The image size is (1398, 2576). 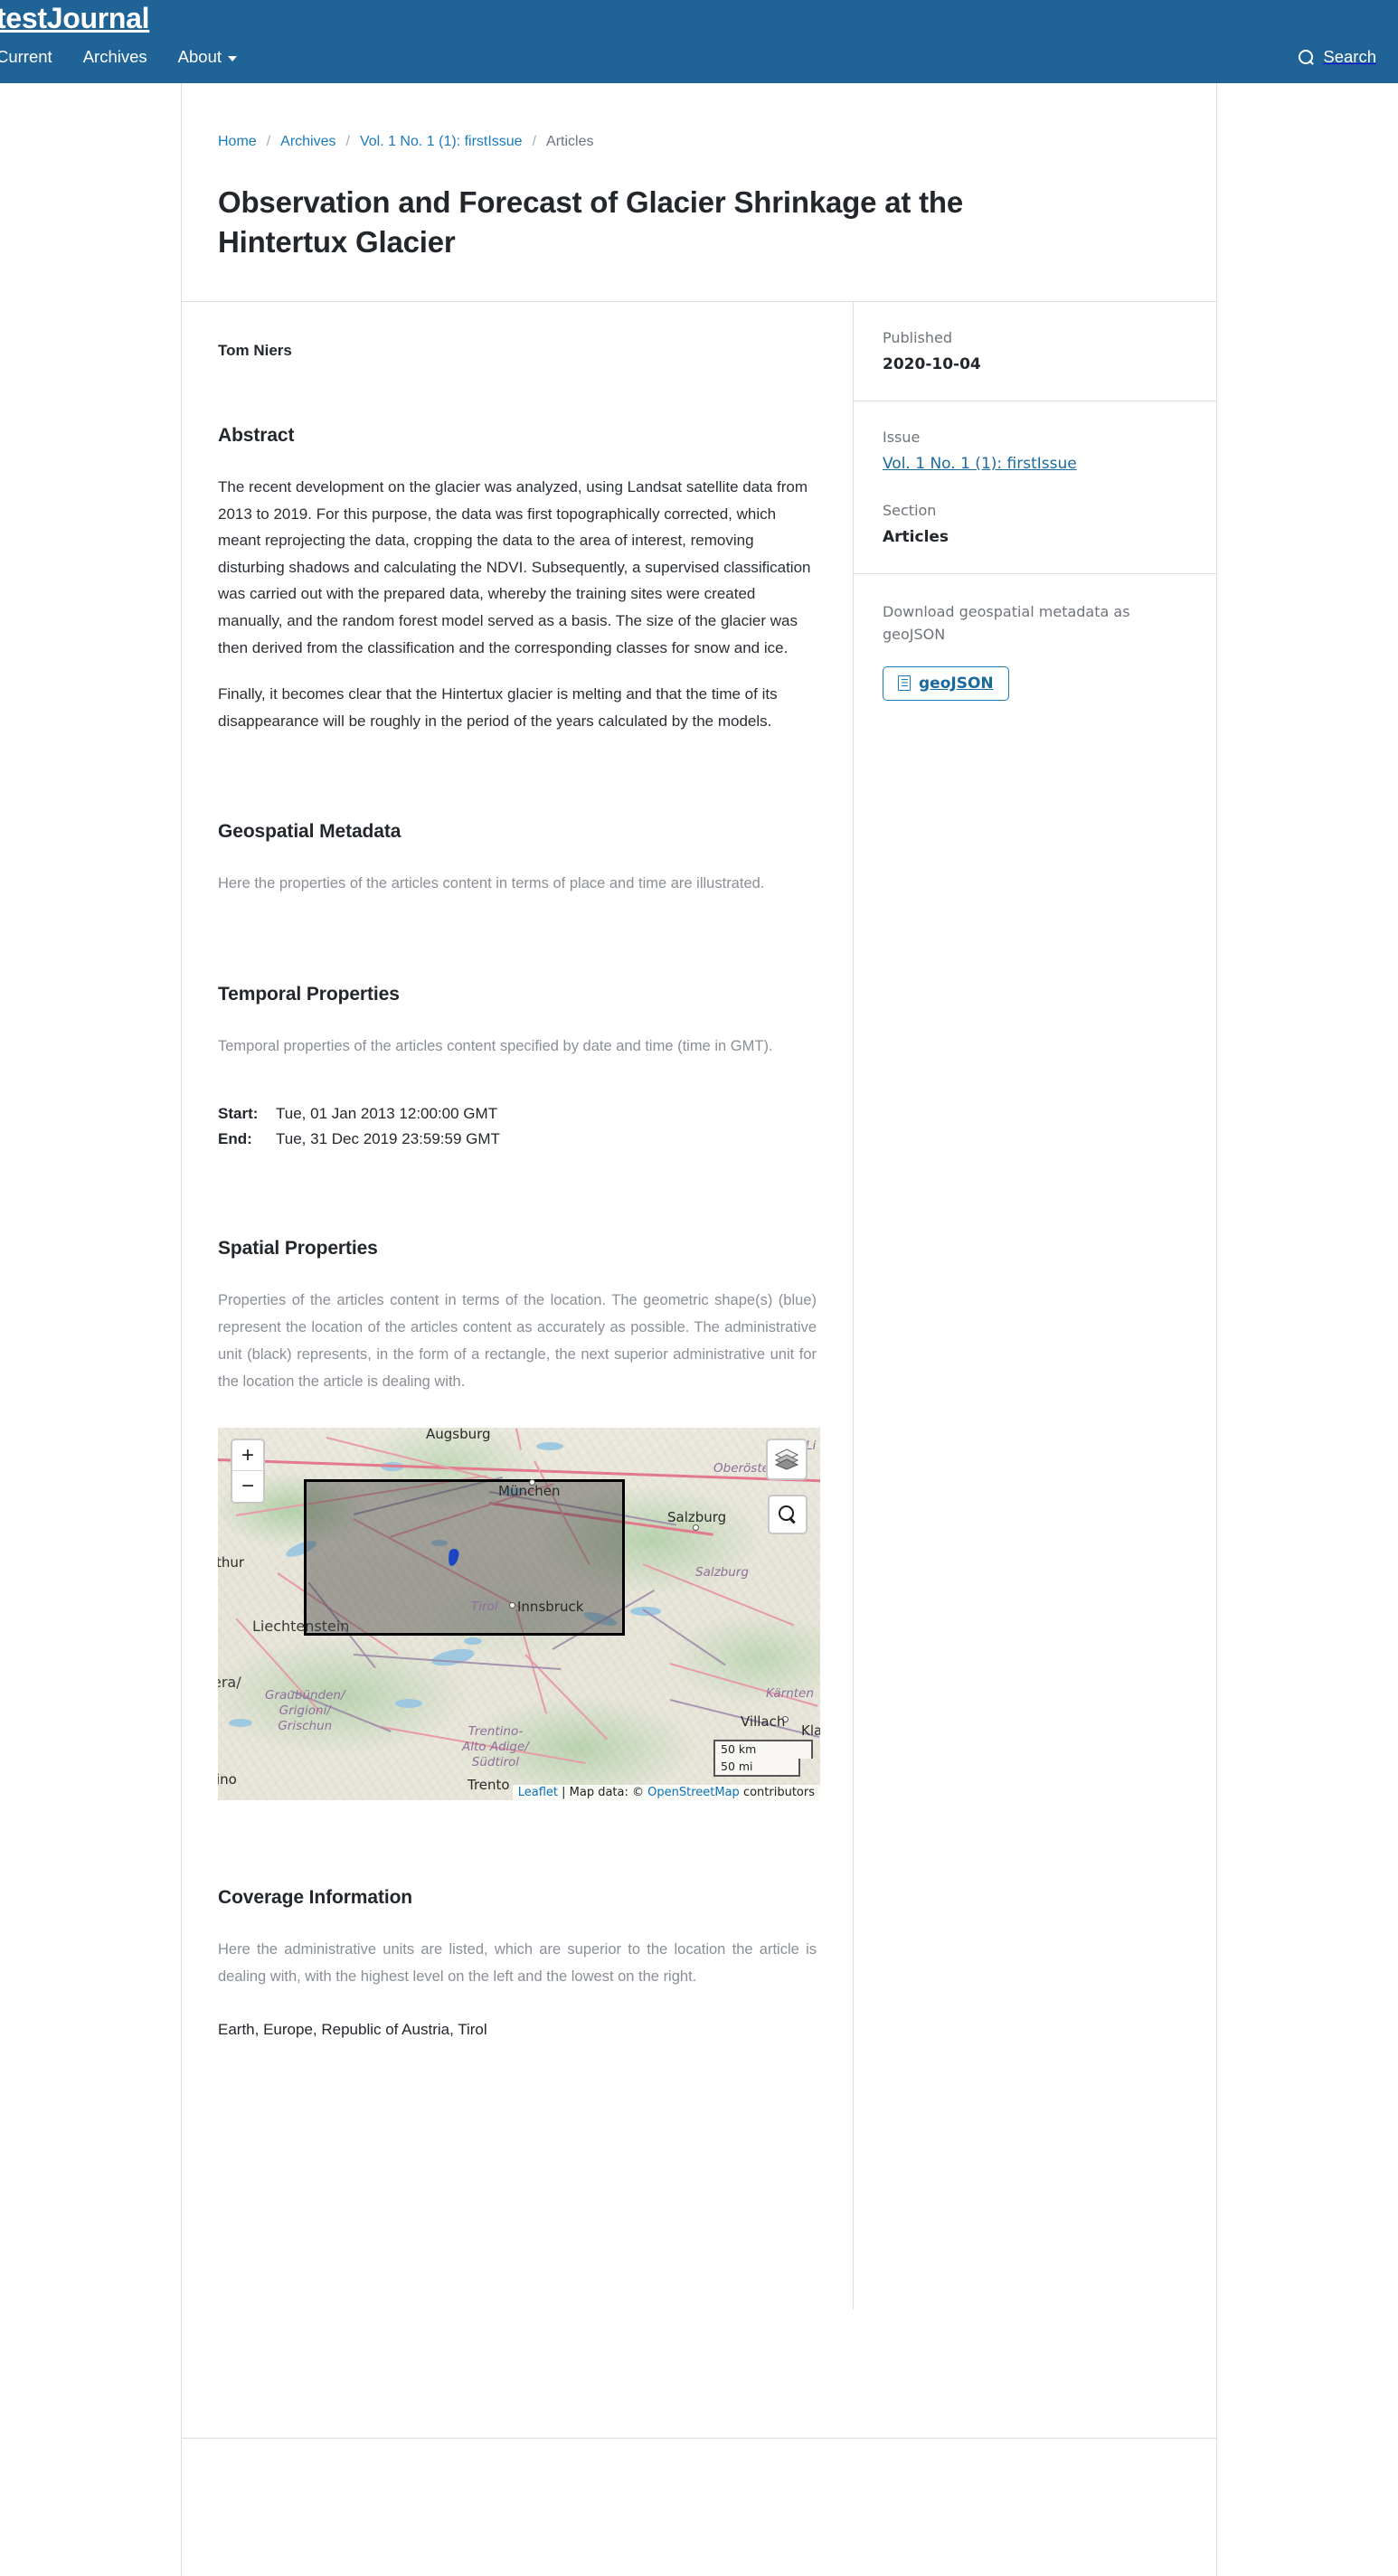 I want to click on article-authors: Tom Niers, so click(x=255, y=351).